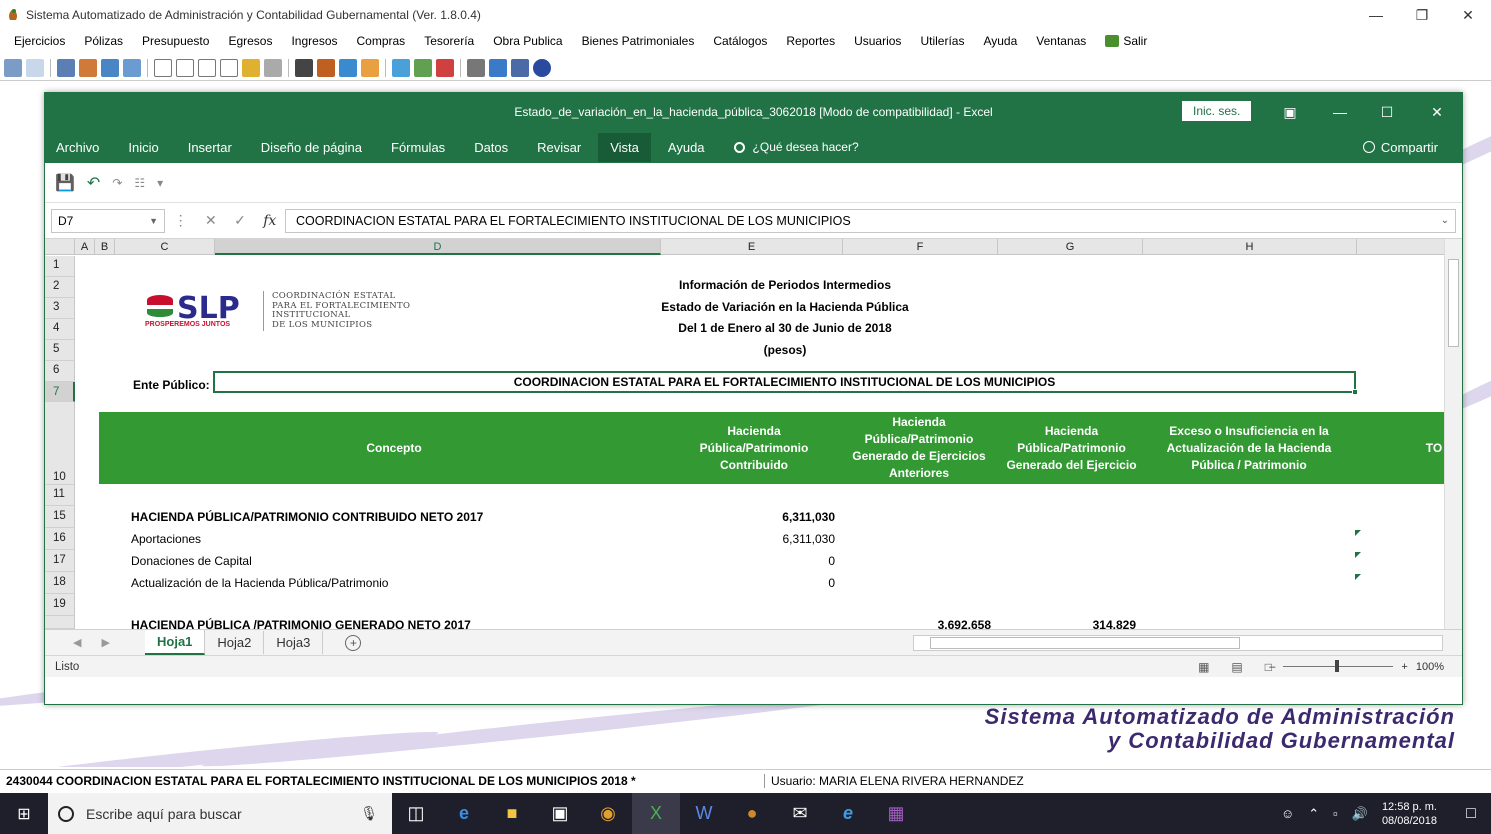  Describe the element at coordinates (1250, 247) in the screenshot. I see `column-header-h: H` at that location.